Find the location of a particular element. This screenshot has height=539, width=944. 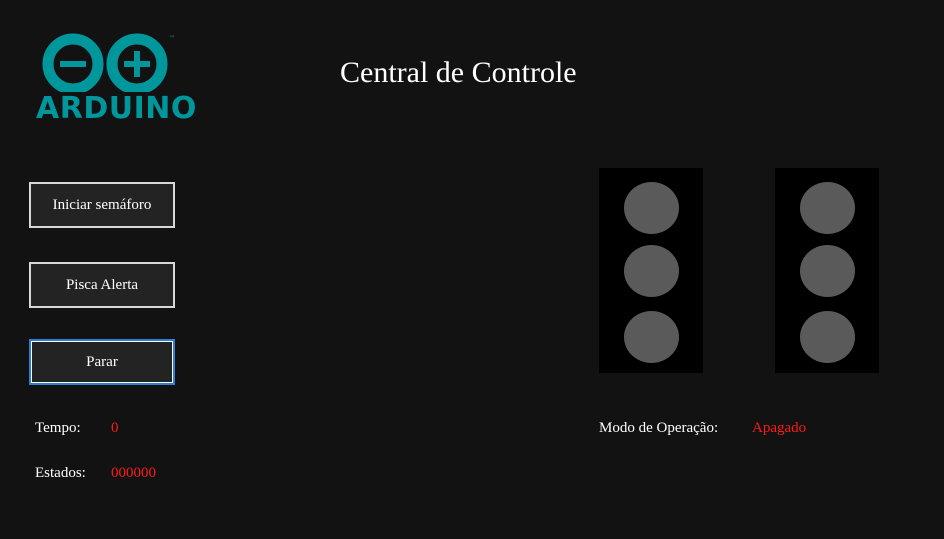

traffic-light-1-red-lamp is located at coordinates (651, 208).